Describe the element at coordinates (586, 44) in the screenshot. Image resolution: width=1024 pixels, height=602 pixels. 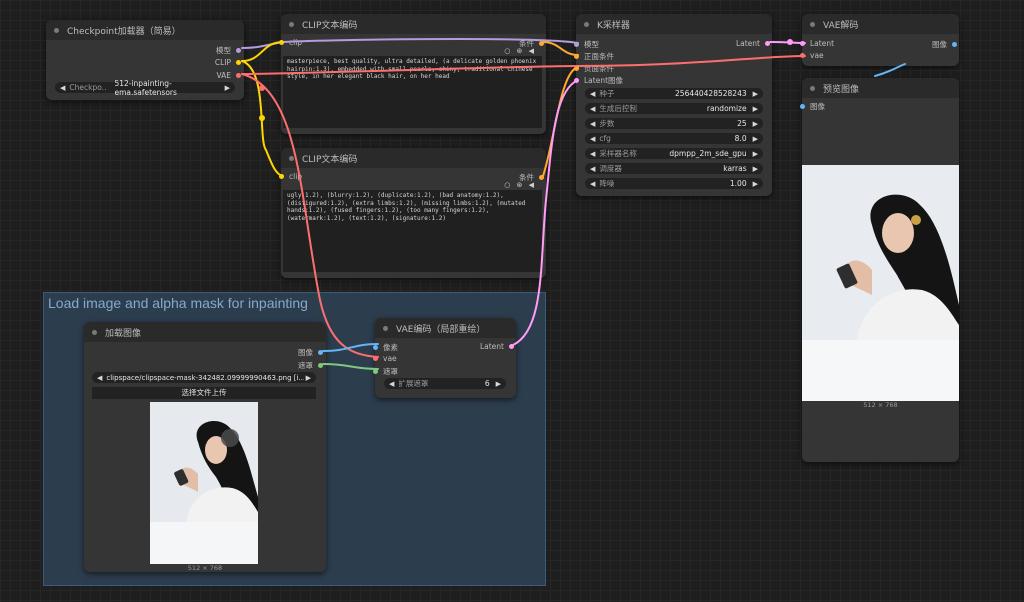
I see `input-model: 模型` at that location.